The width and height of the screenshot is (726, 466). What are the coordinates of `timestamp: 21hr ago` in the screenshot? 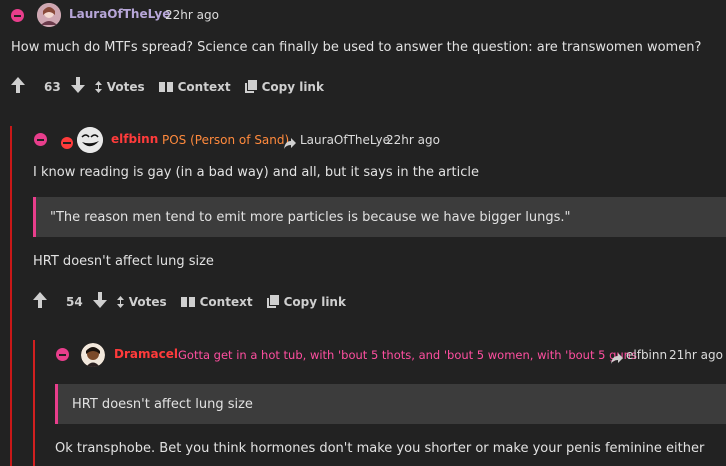 It's located at (696, 355).